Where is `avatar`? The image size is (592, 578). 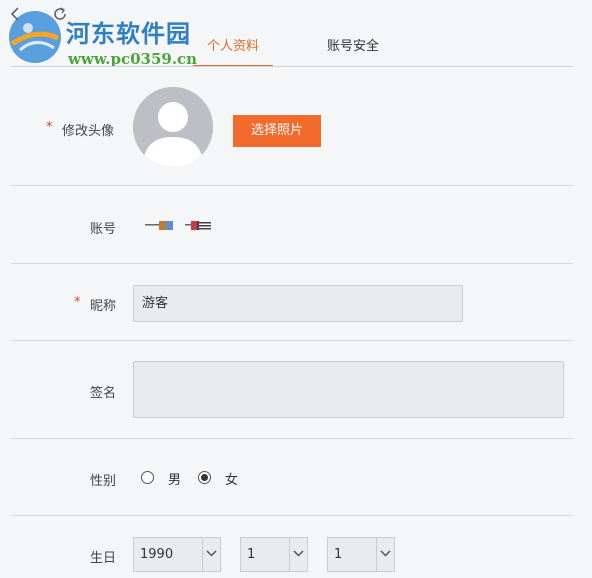
avatar is located at coordinates (173, 127).